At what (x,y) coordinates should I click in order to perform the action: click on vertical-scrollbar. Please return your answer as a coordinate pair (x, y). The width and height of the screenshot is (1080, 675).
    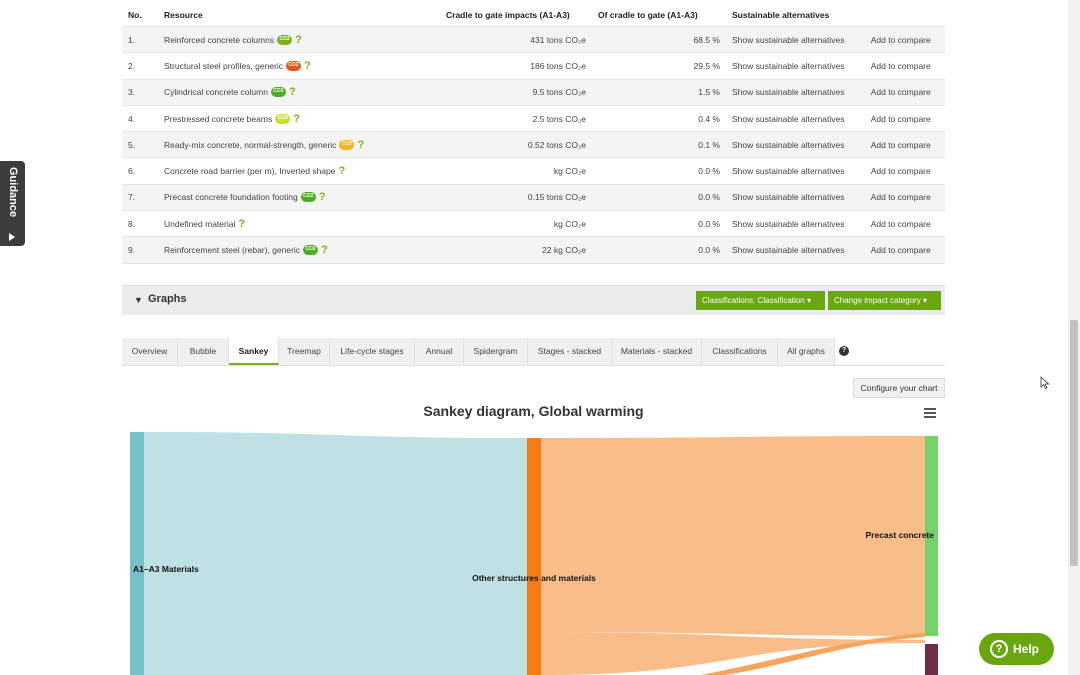
    Looking at the image, I should click on (1074, 337).